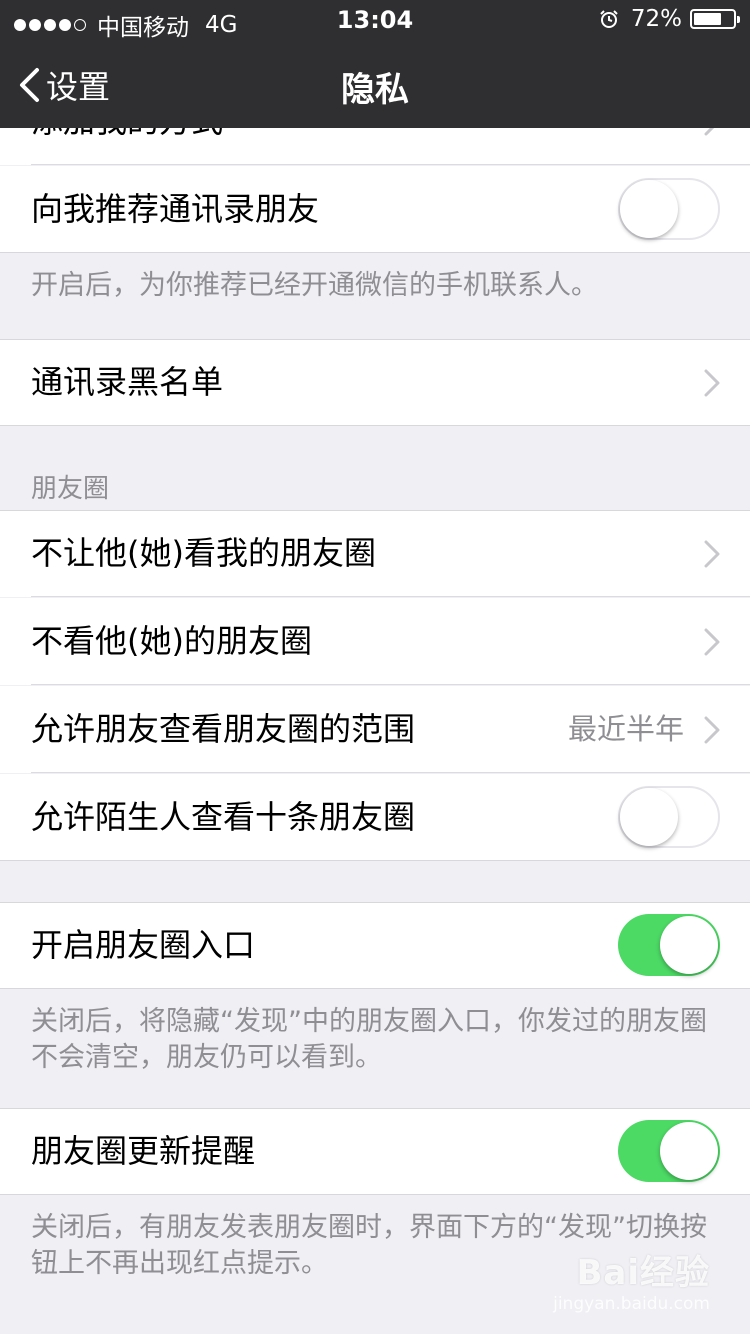 The width and height of the screenshot is (750, 1334). Describe the element at coordinates (375, 209) in the screenshot. I see `recommend-contacts-row: 向我推荐通讯录朋友` at that location.